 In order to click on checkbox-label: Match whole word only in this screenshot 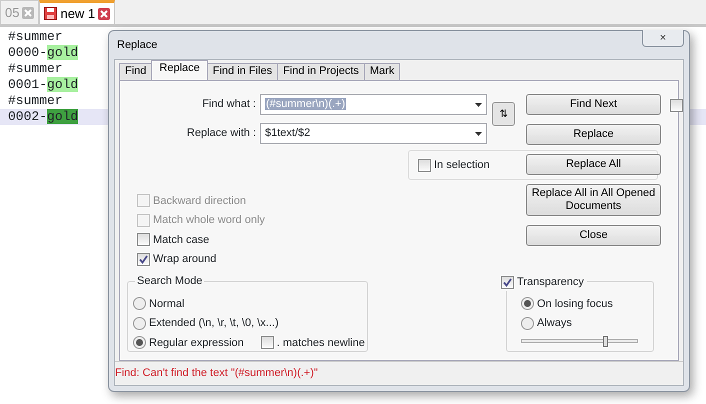, I will do `click(209, 220)`.